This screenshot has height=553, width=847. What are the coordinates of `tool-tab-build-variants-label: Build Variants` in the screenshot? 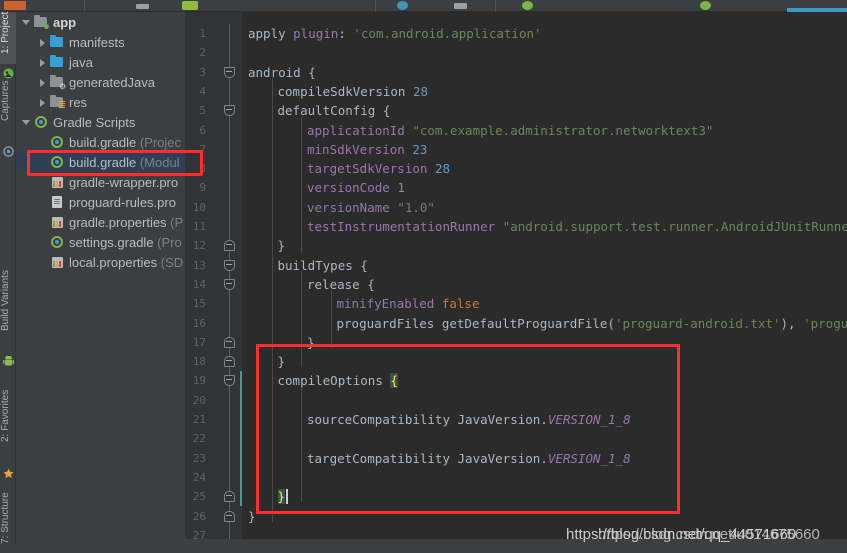 It's located at (5, 300).